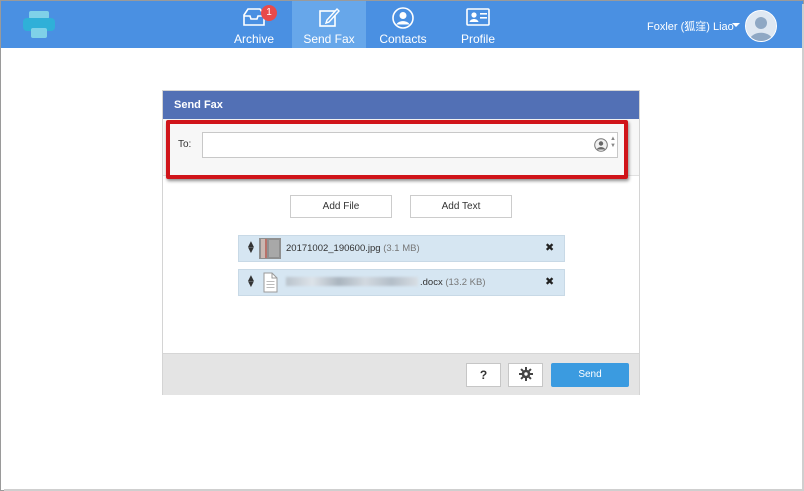 The height and width of the screenshot is (491, 804). Describe the element at coordinates (477, 39) in the screenshot. I see `nav-profile-label: Profile` at that location.